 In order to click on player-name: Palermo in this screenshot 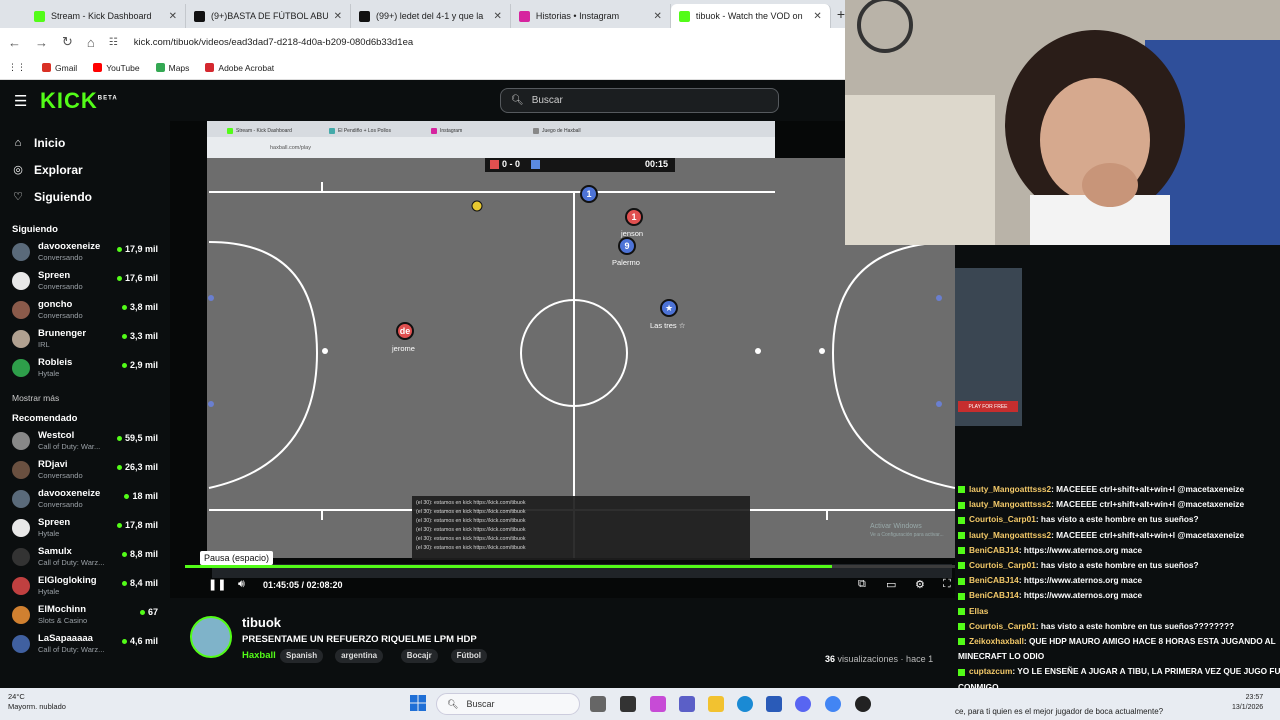, I will do `click(626, 262)`.